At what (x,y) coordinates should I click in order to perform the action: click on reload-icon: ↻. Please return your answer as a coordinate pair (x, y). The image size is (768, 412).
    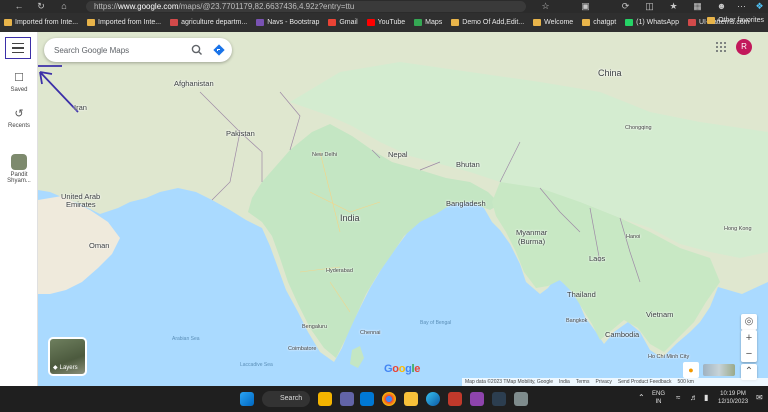
    Looking at the image, I should click on (41, 6).